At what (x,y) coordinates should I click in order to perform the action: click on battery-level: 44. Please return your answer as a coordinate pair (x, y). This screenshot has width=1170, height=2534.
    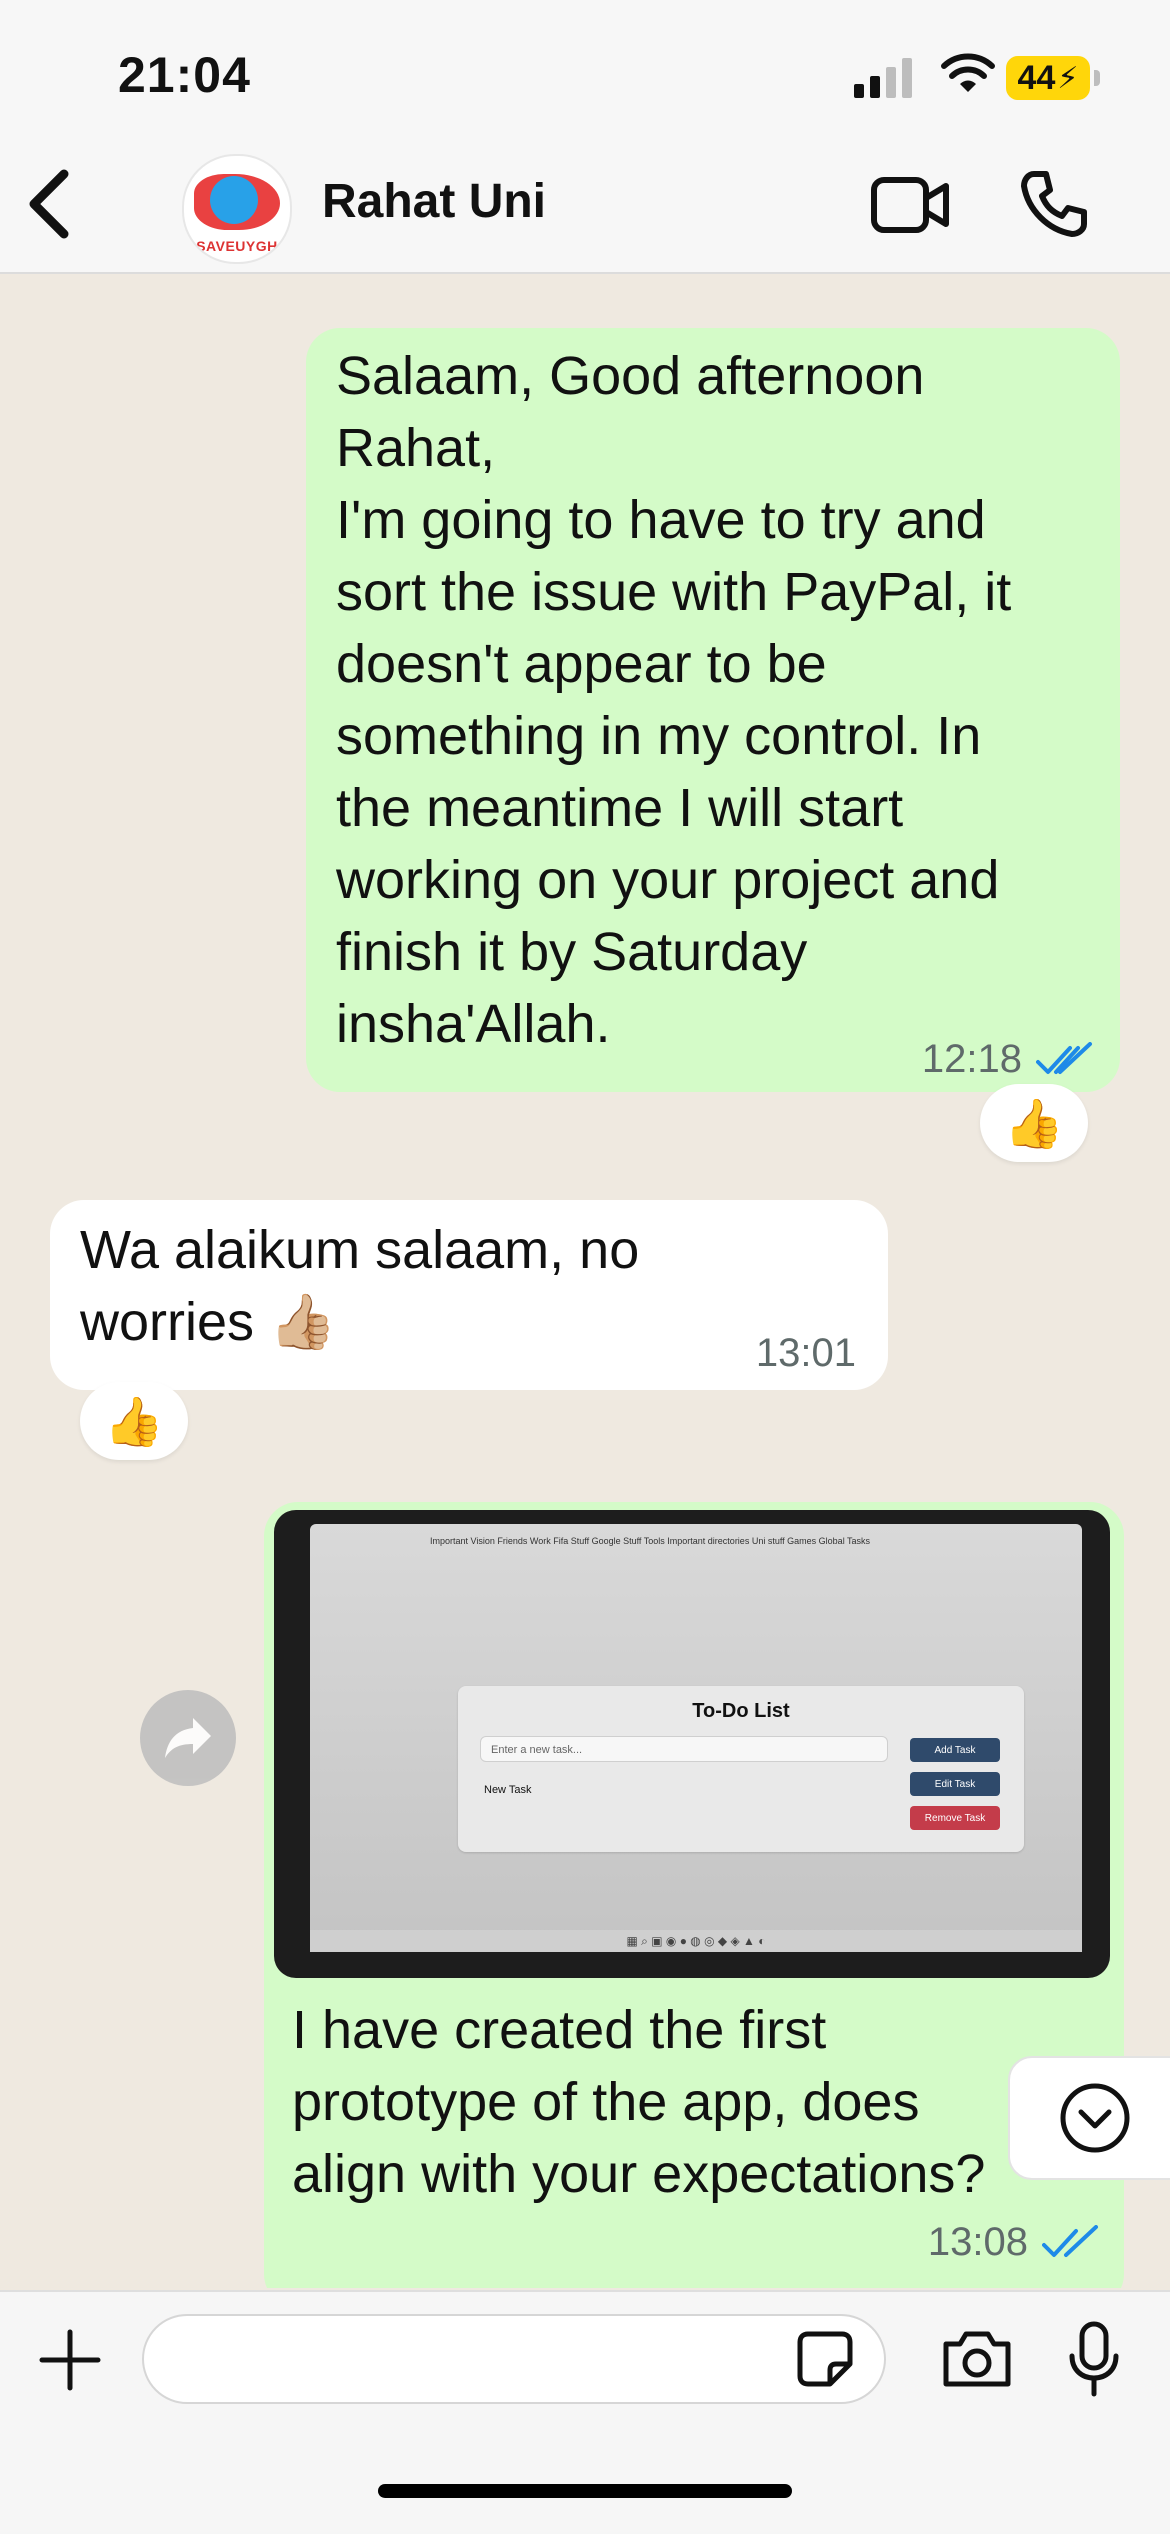
    Looking at the image, I should click on (1036, 77).